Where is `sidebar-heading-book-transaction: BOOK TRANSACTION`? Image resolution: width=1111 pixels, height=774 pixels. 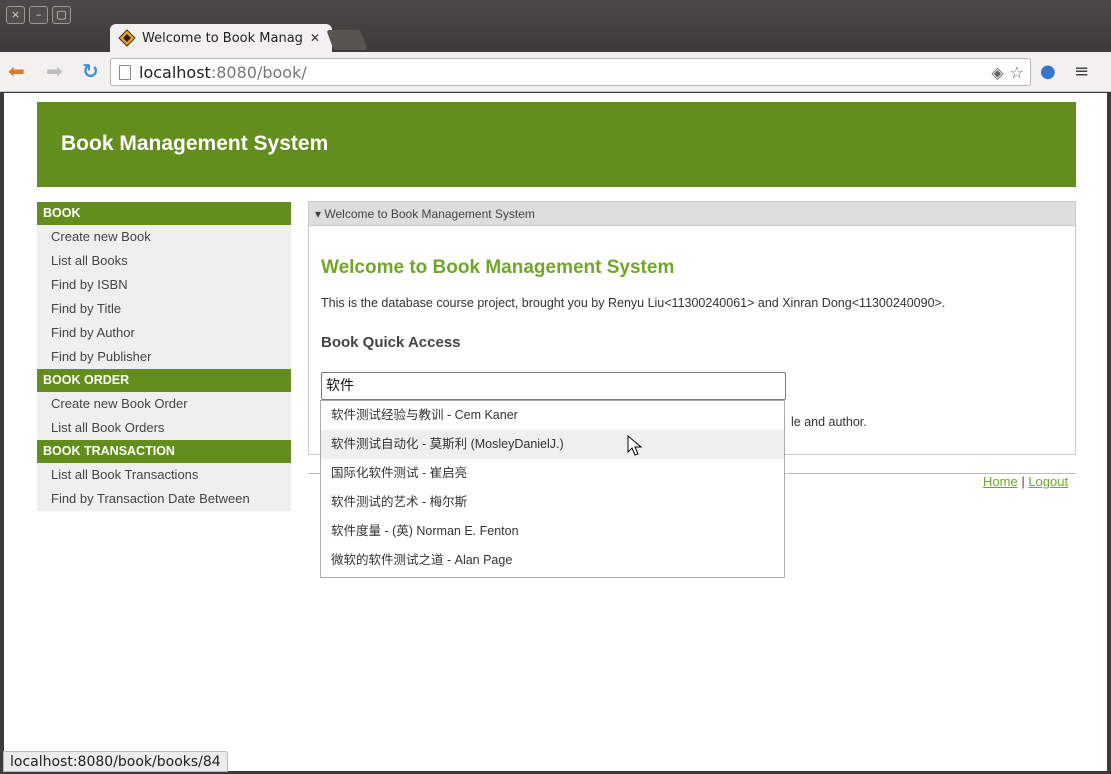
sidebar-heading-book-transaction: BOOK TRANSACTION is located at coordinates (164, 451).